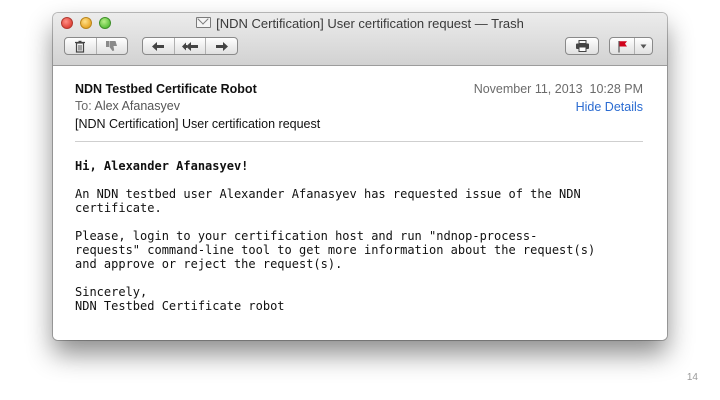 The image size is (720, 400). Describe the element at coordinates (558, 89) in the screenshot. I see `message-date: November 11, 2013 10:28 PM` at that location.